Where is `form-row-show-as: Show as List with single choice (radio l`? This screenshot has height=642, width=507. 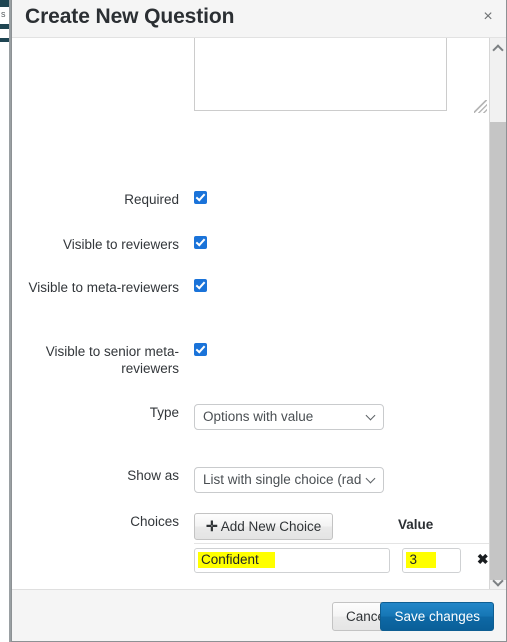 form-row-show-as: Show as List with single choice (radio l is located at coordinates (251, 480).